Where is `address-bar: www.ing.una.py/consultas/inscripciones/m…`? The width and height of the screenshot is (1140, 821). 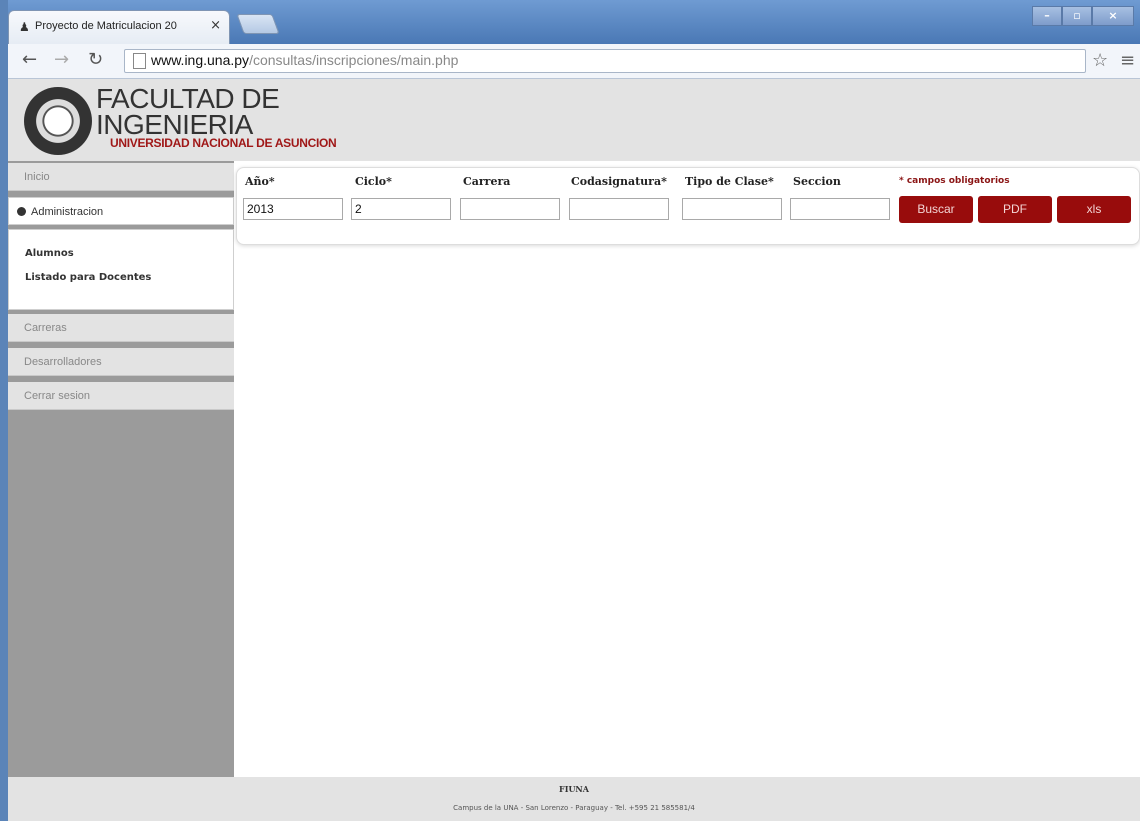
address-bar: www.ing.una.py/consultas/inscripciones/m… is located at coordinates (605, 61).